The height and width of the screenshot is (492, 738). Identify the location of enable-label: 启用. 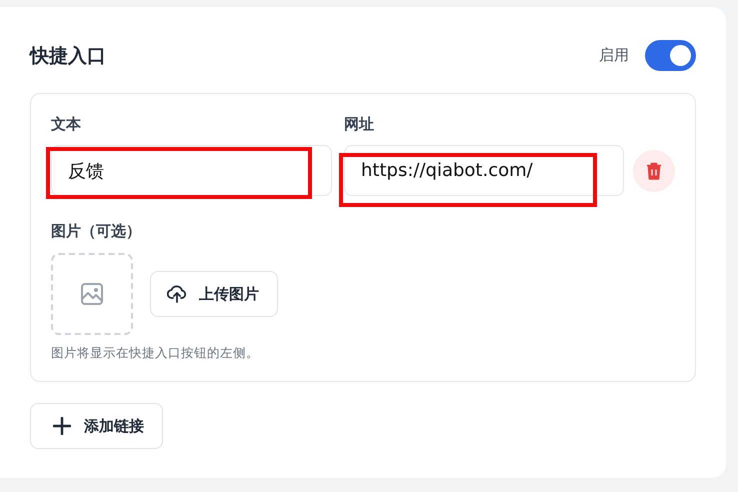
(614, 55).